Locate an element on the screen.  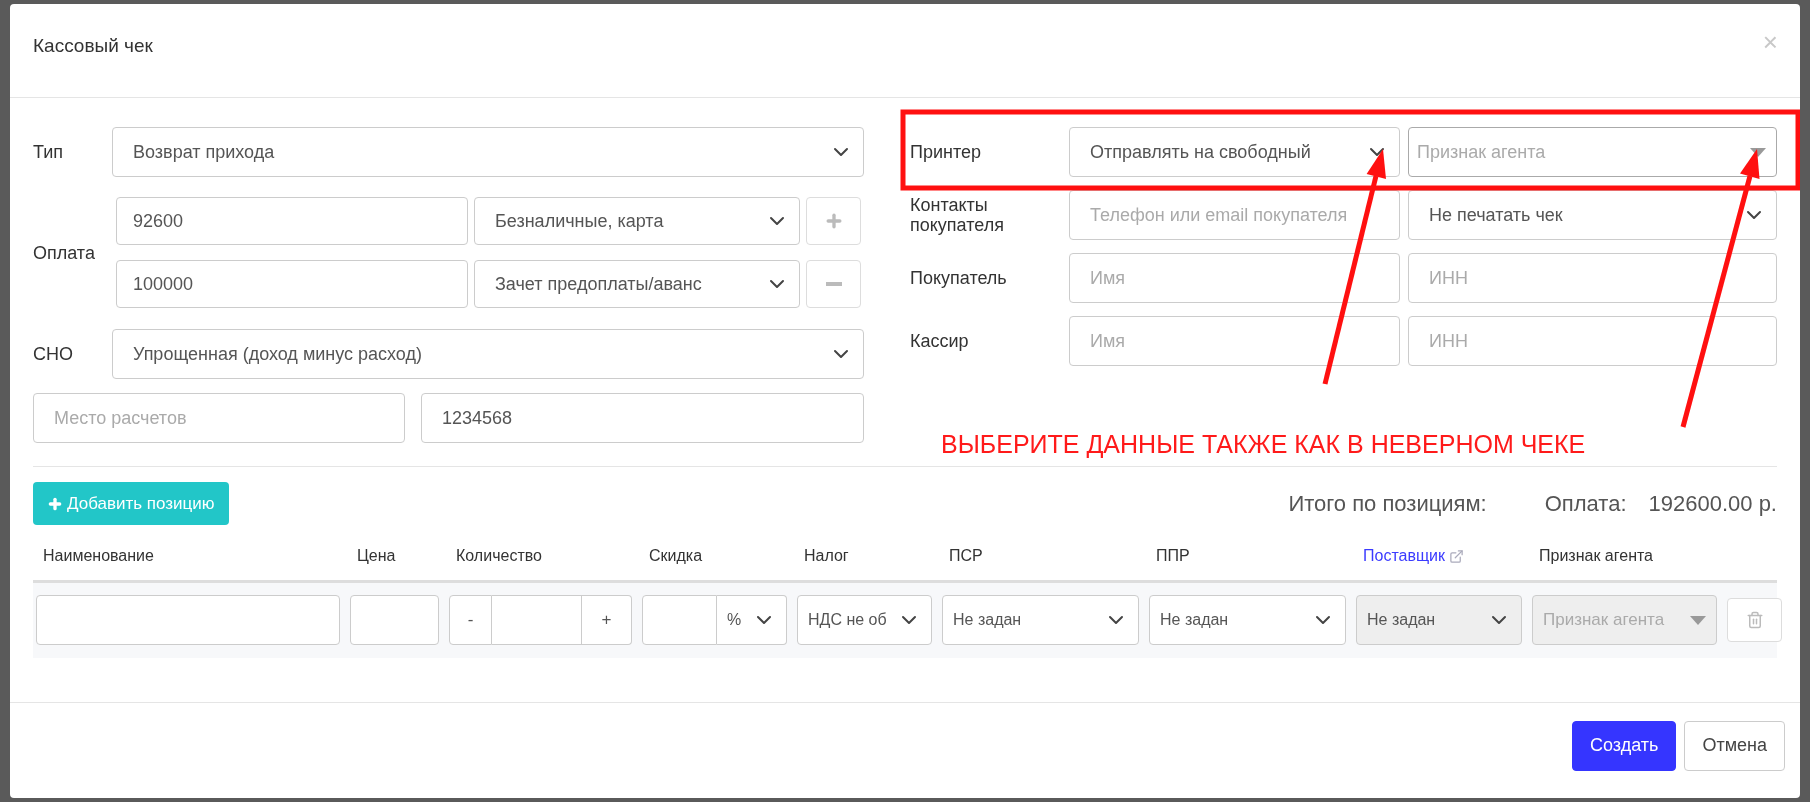
select-field: Возврат прихода is located at coordinates (488, 152).